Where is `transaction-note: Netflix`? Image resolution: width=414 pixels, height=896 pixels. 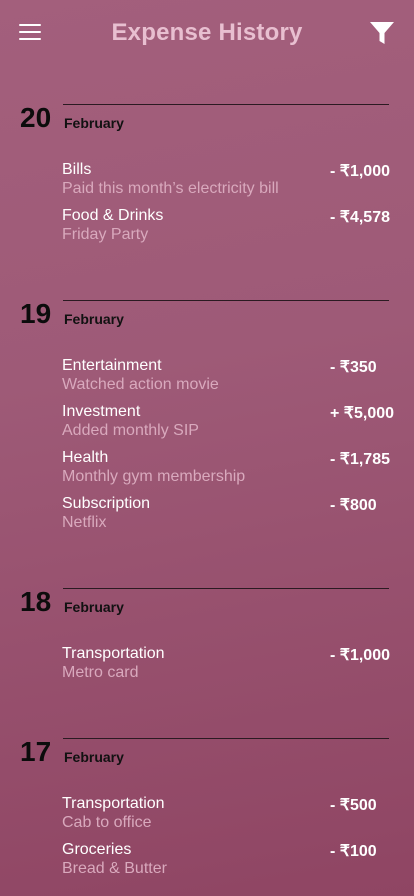
transaction-note: Netflix is located at coordinates (84, 522).